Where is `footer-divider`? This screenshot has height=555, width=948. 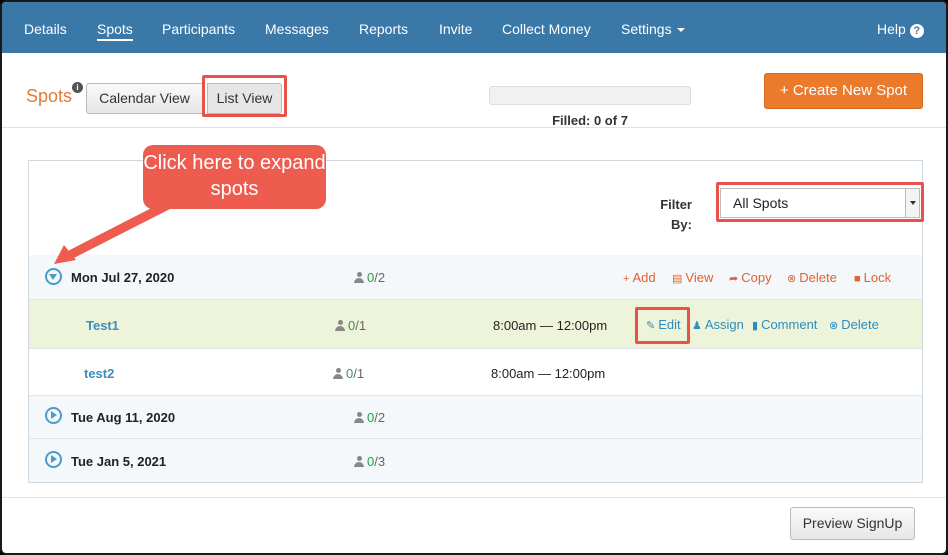 footer-divider is located at coordinates (474, 497).